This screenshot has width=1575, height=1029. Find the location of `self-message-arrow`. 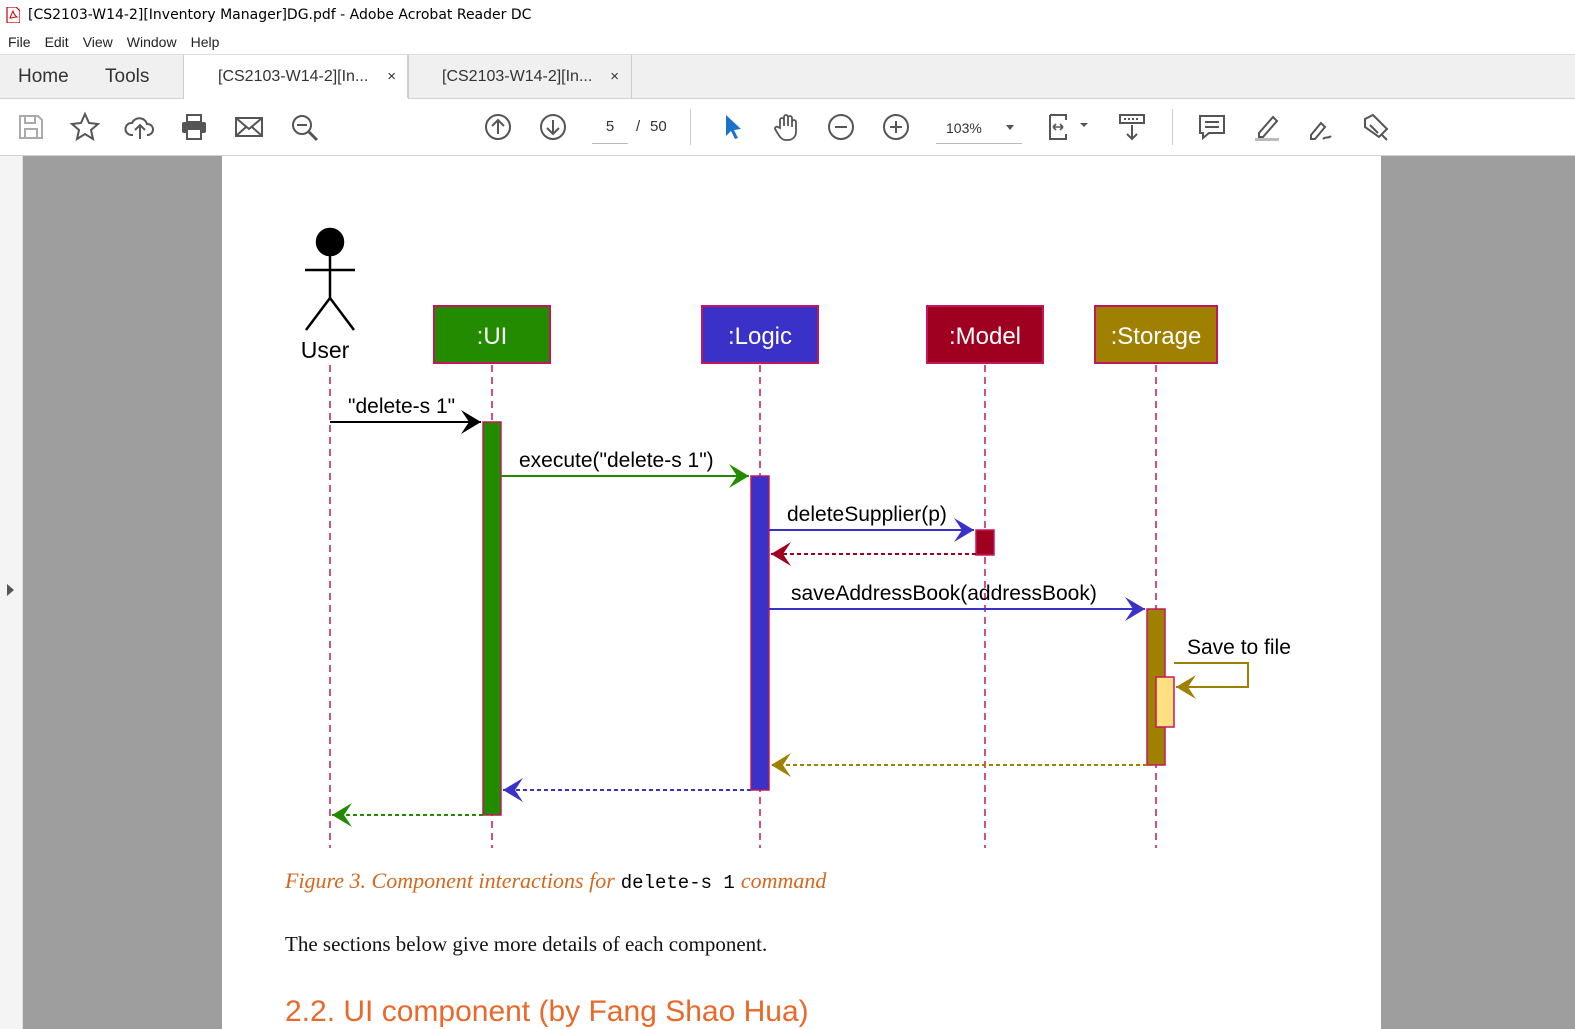

self-message-arrow is located at coordinates (1211, 680).